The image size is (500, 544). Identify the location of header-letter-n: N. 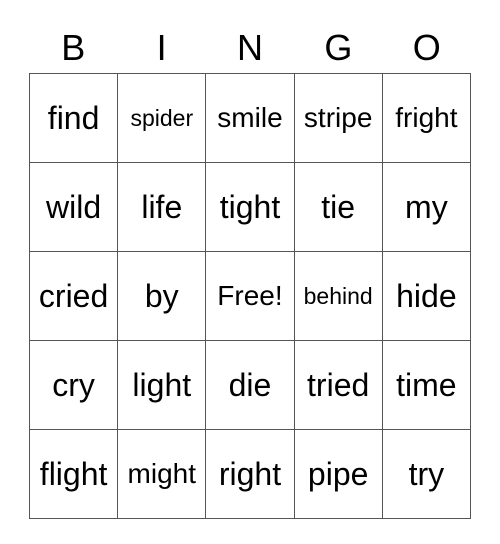
(249, 47).